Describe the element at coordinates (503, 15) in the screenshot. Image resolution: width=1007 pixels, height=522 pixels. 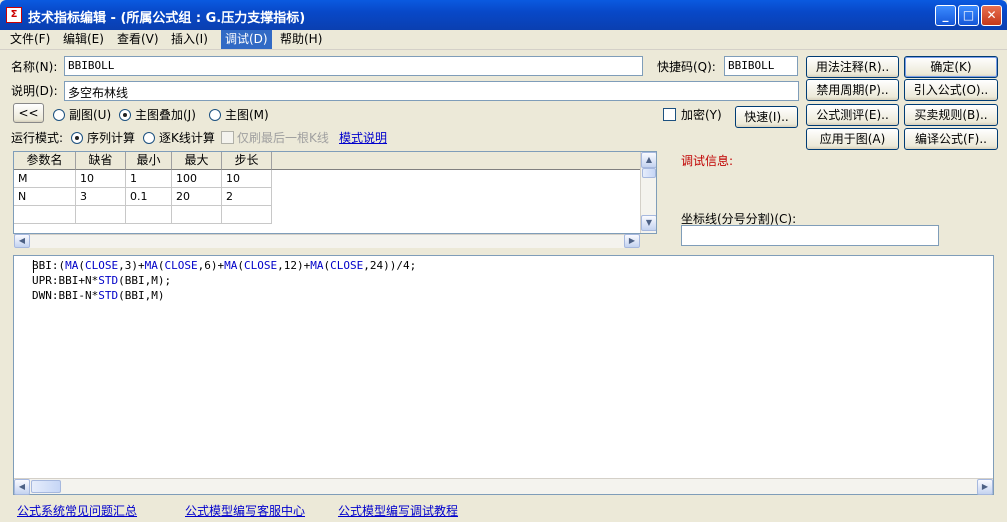
I see `title-bar: Σ 技术指标编辑 - (所属公式组 : G.压力支撑指标) _ □ ✕` at that location.